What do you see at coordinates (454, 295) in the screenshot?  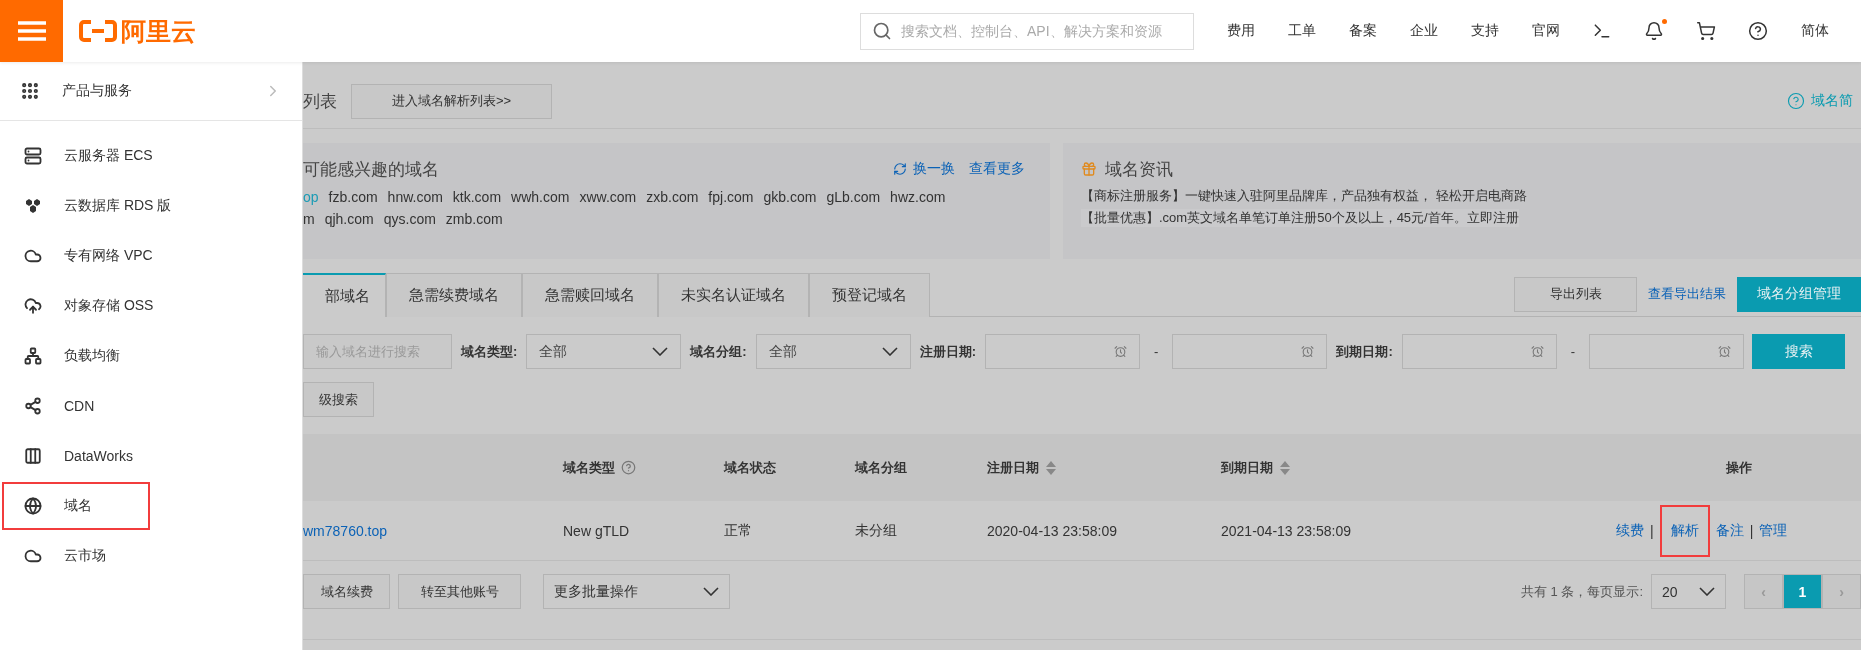 I see `tab: 急需续费域名` at bounding box center [454, 295].